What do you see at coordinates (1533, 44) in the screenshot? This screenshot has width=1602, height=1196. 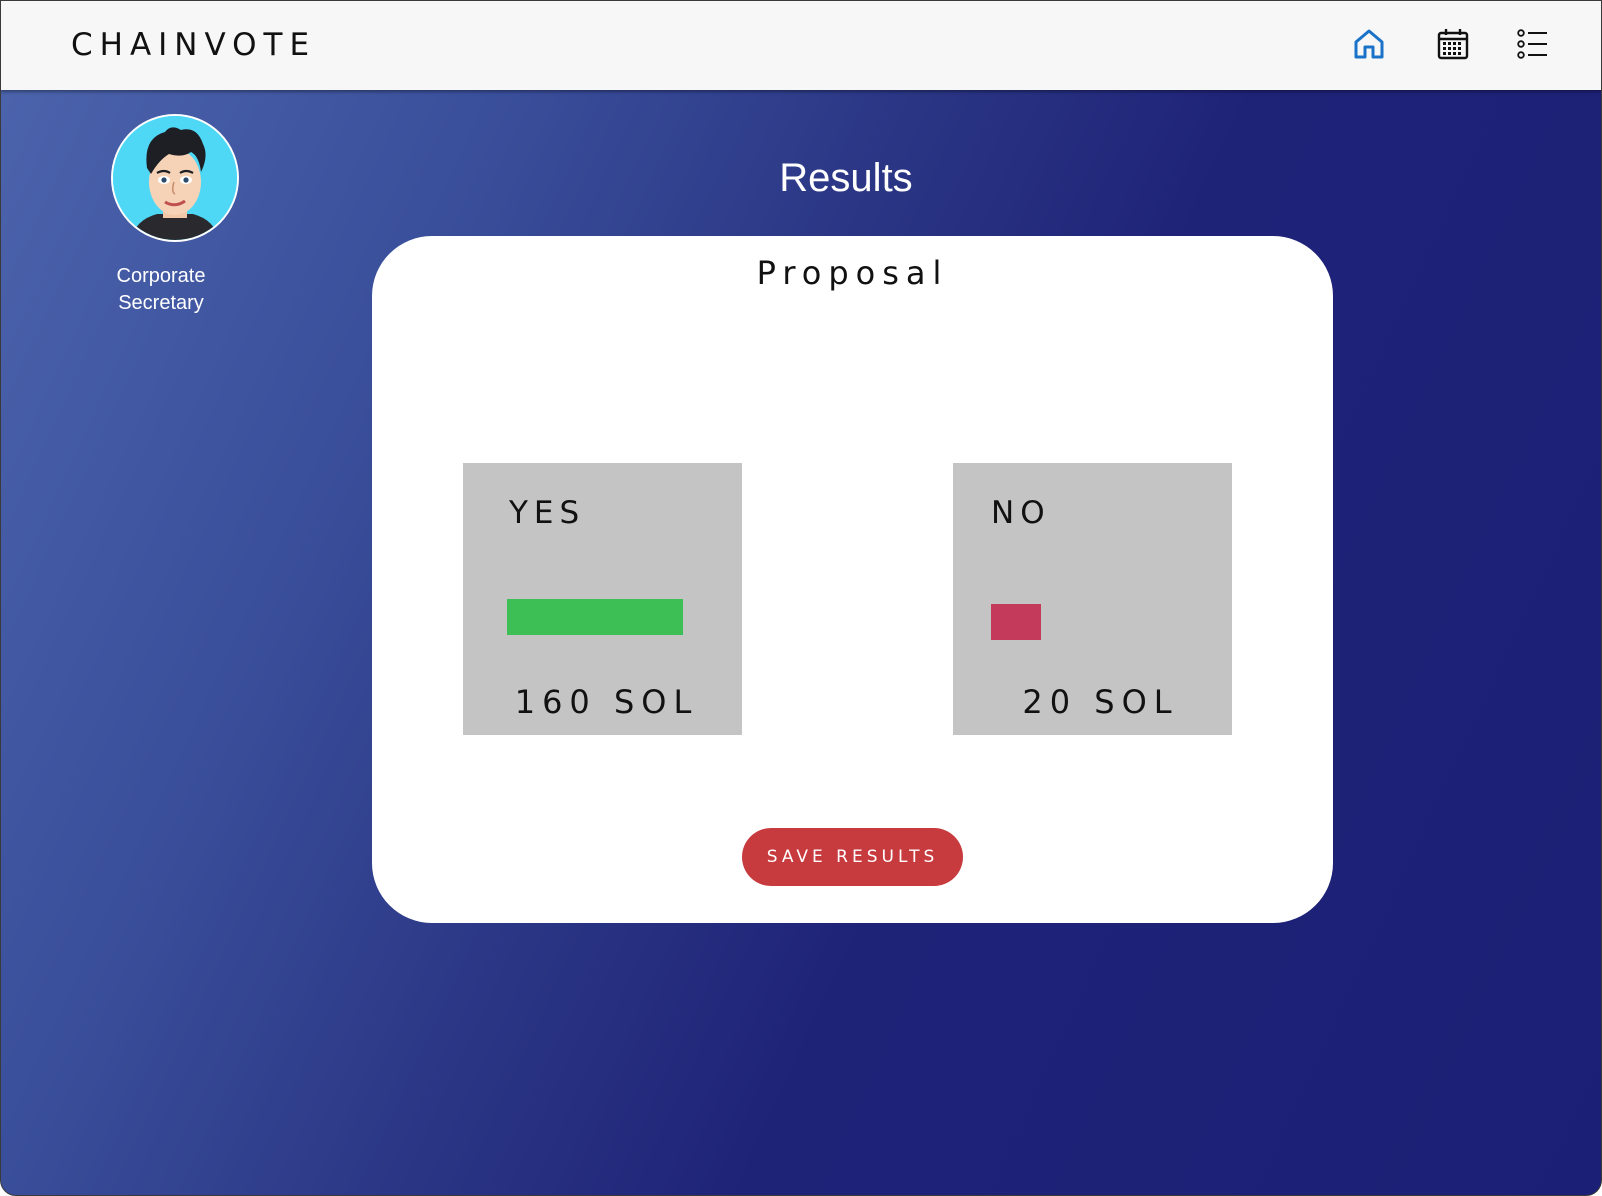 I see `list-icon` at bounding box center [1533, 44].